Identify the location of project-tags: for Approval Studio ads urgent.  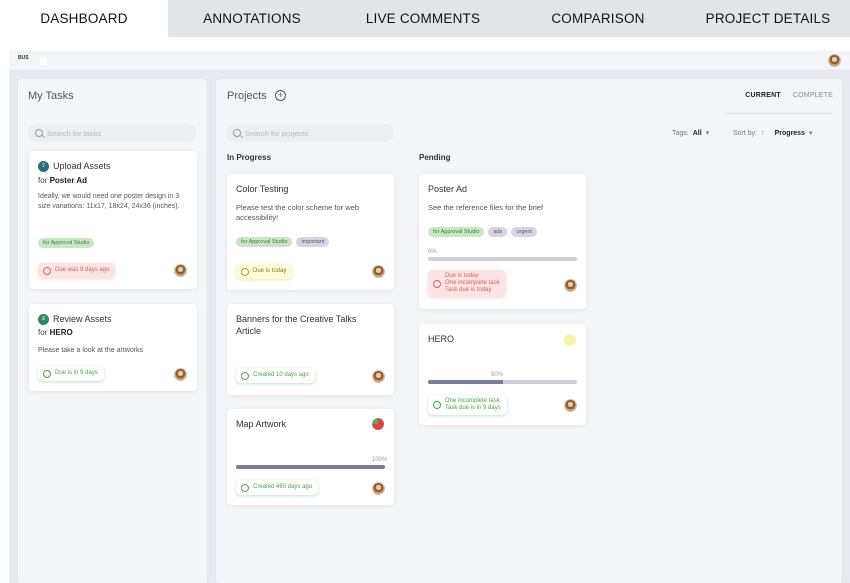
(482, 232).